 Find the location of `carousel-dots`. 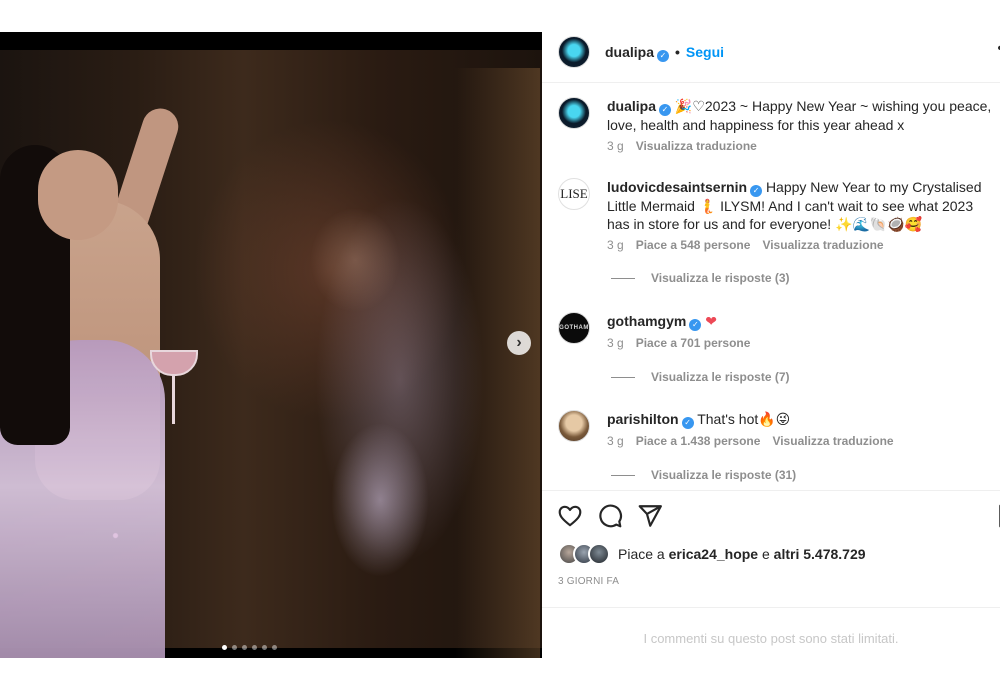

carousel-dots is located at coordinates (249, 647).